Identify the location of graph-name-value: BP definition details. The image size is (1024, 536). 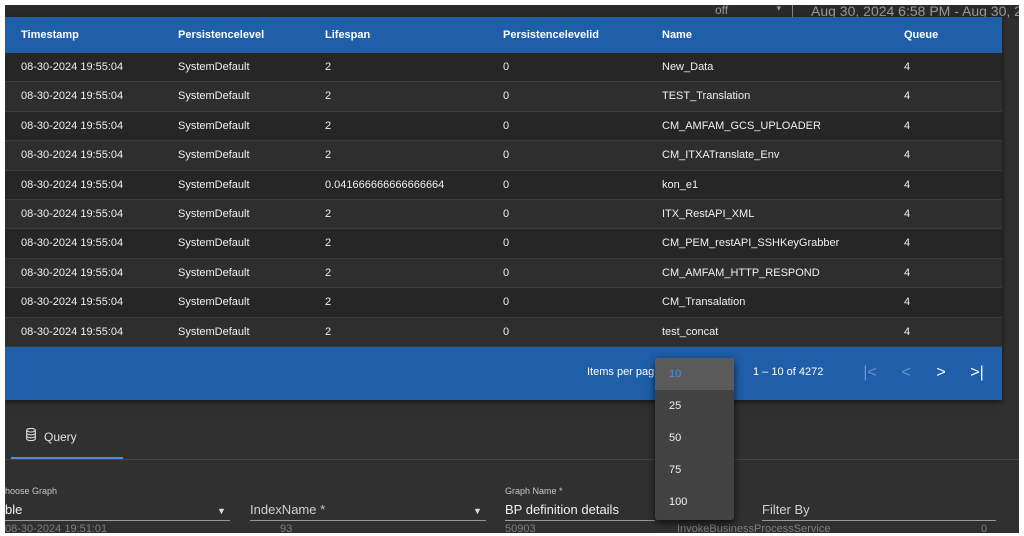
(562, 509).